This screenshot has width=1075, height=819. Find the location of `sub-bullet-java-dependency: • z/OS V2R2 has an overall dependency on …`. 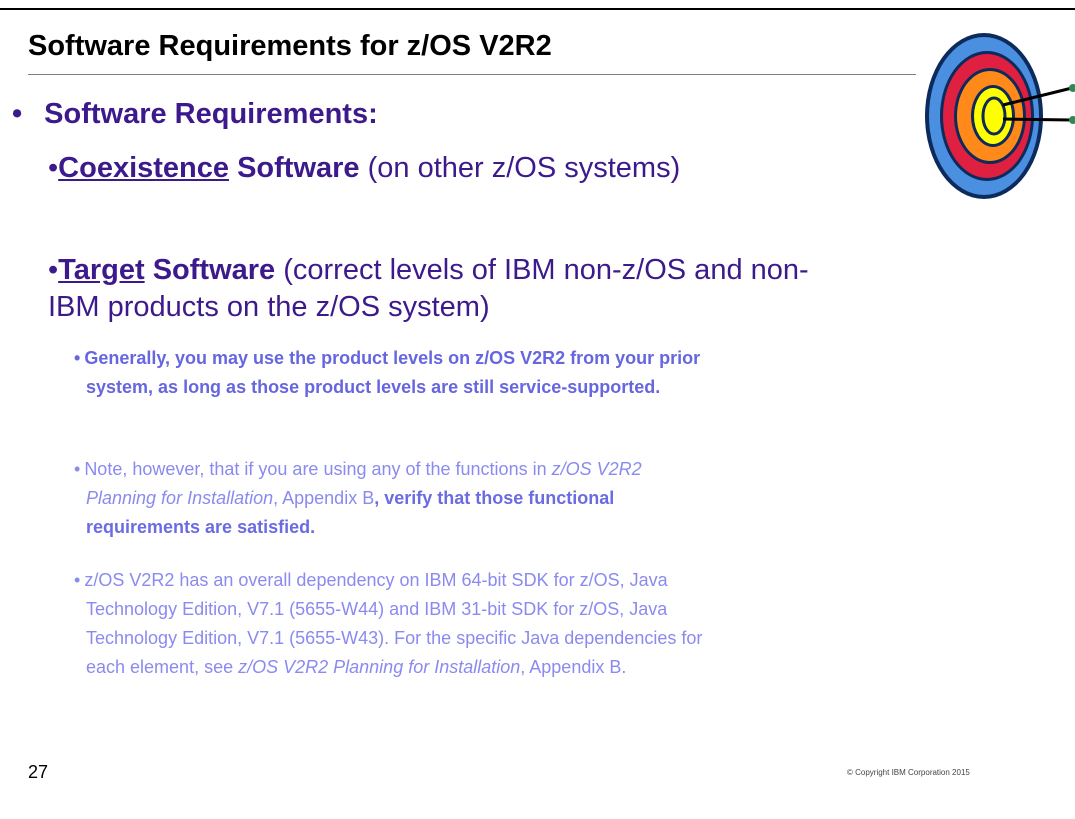

sub-bullet-java-dependency: • z/OS V2R2 has an overall dependency on … is located at coordinates (388, 624).